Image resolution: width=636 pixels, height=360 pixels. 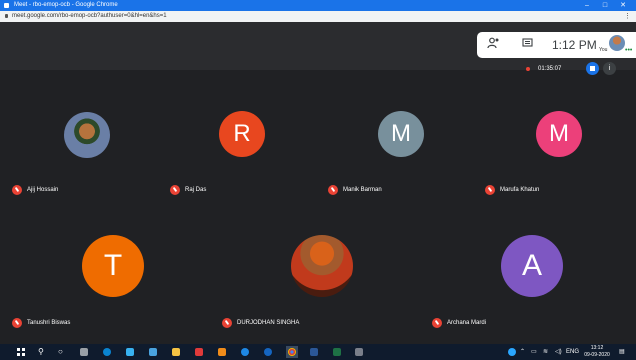 What do you see at coordinates (84, 352) in the screenshot?
I see `task-view-icon` at bounding box center [84, 352].